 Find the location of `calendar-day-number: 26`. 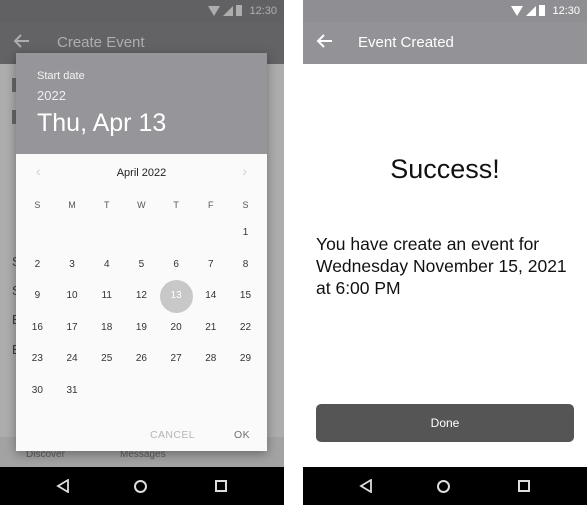

calendar-day-number: 26 is located at coordinates (141, 358).